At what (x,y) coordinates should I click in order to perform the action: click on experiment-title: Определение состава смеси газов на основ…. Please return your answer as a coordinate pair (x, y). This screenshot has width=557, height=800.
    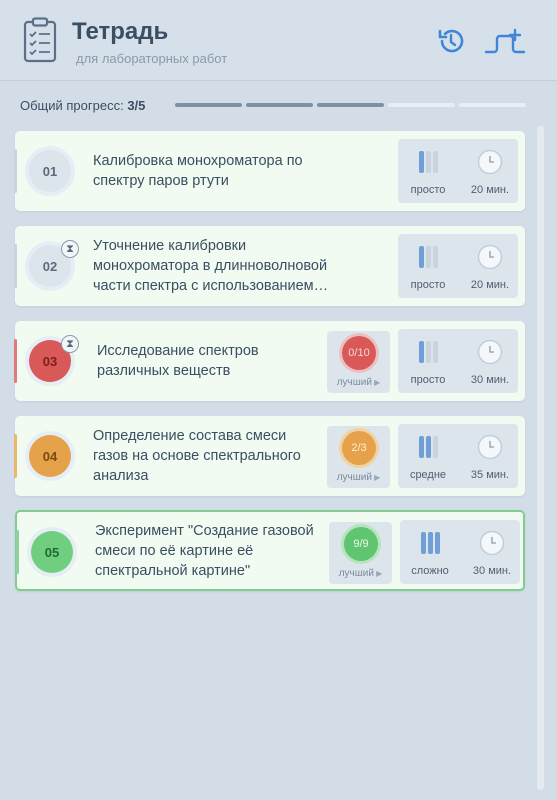
    Looking at the image, I should click on (197, 456).